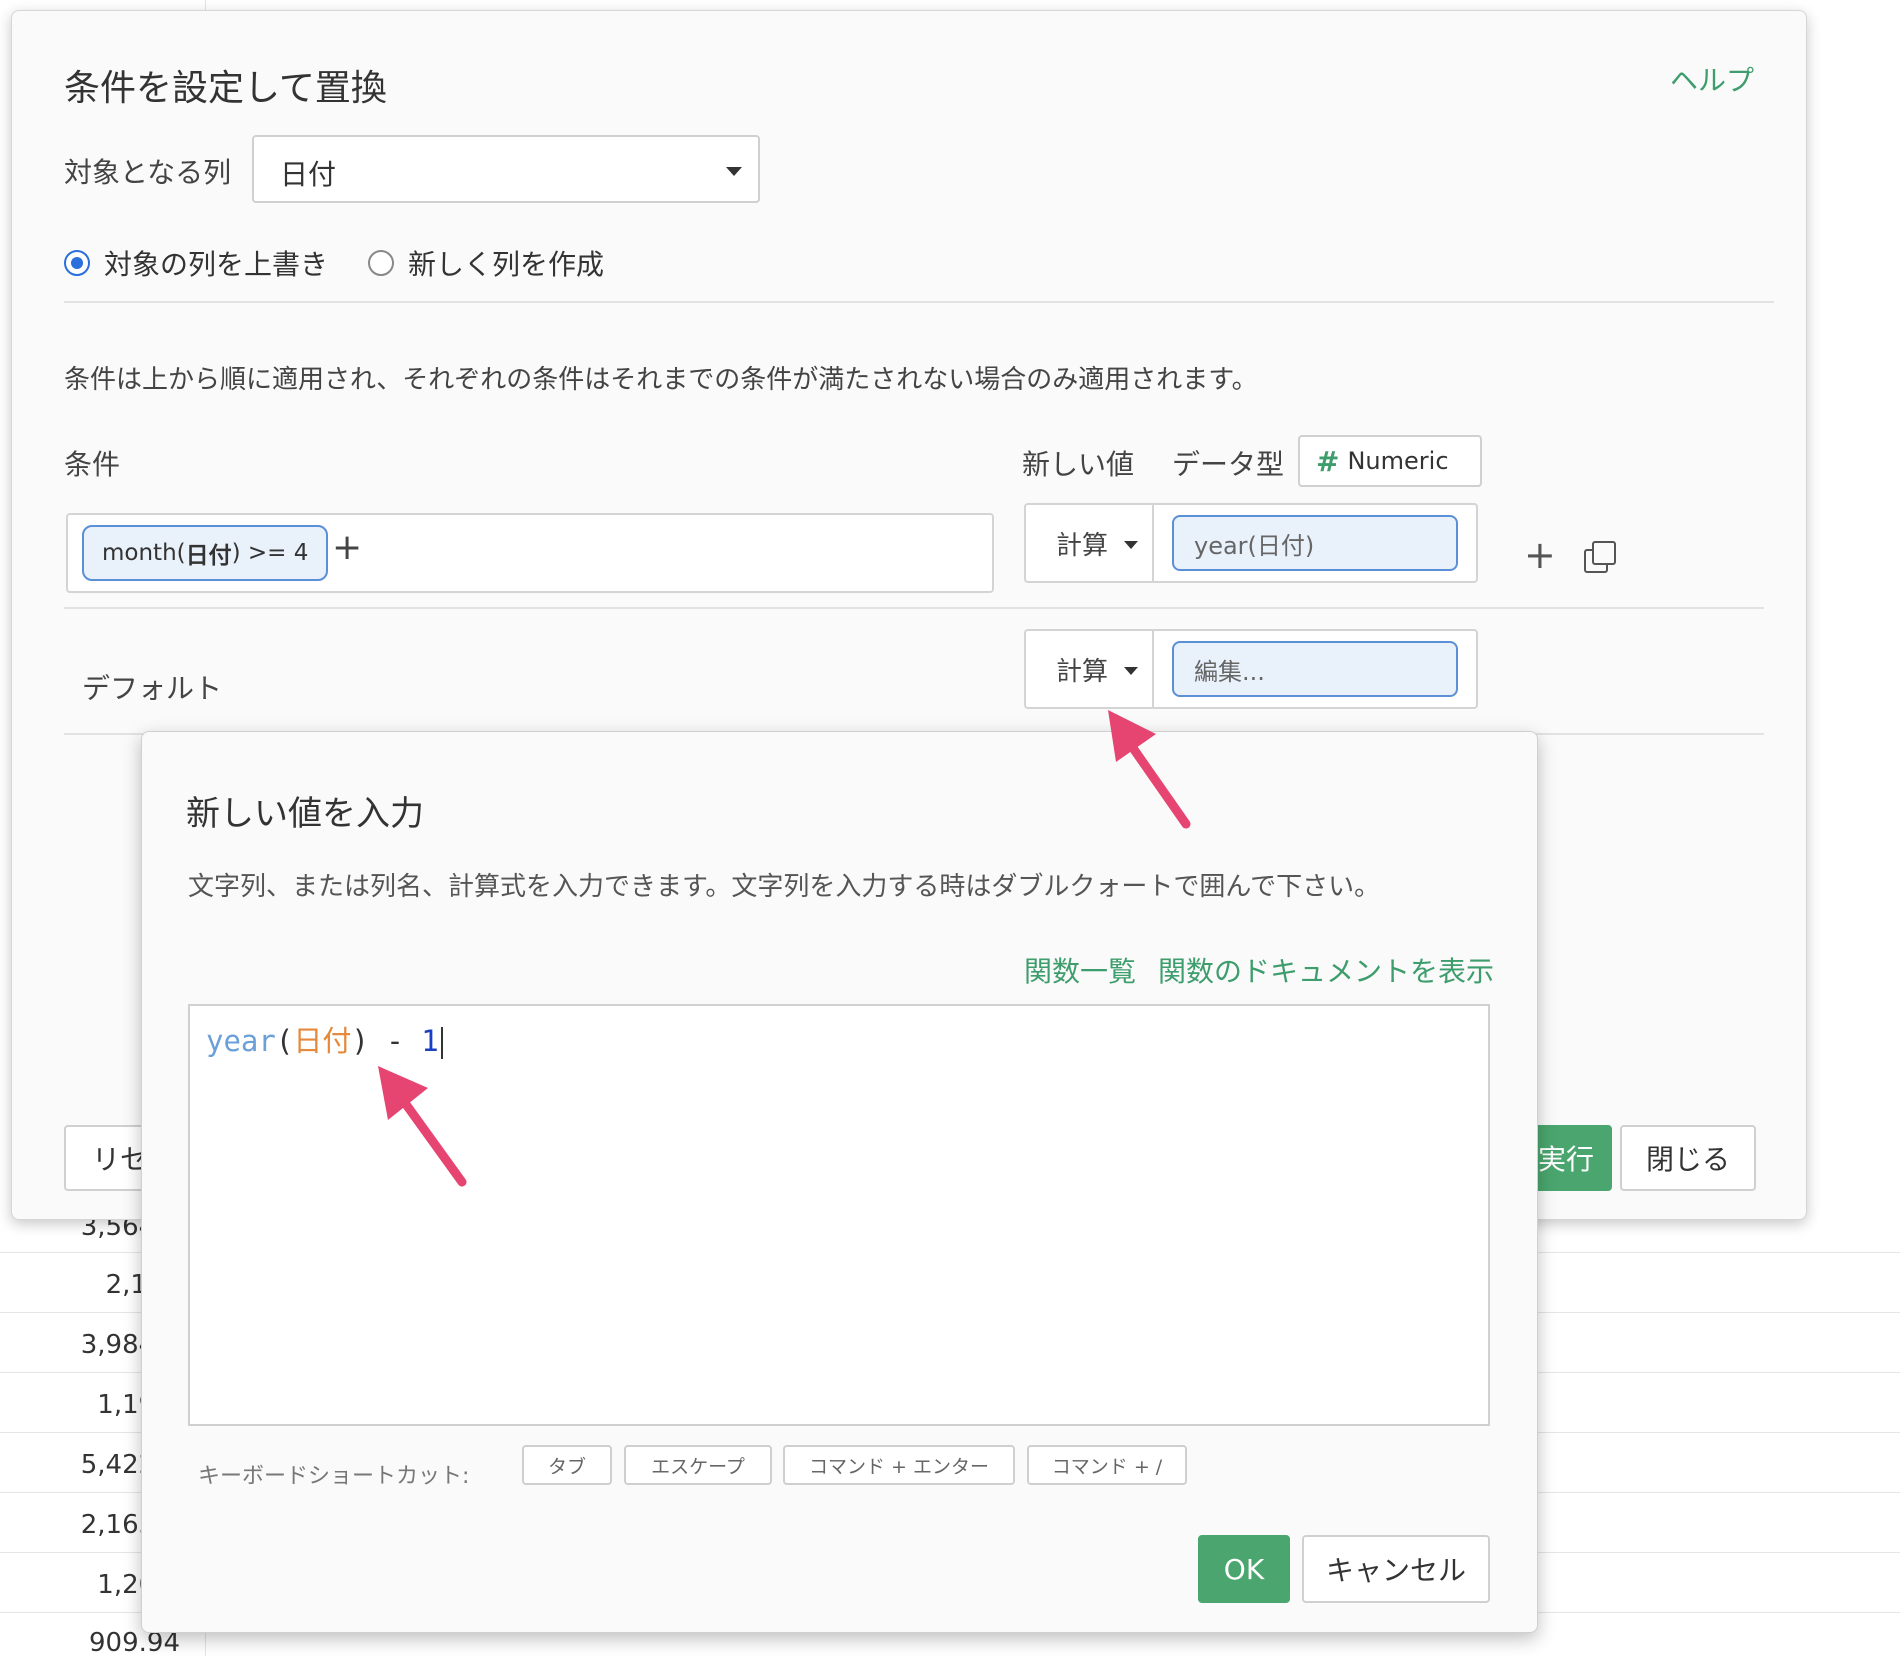 The image size is (1900, 1656). What do you see at coordinates (506, 169) in the screenshot?
I see `target-column-select: 日付` at bounding box center [506, 169].